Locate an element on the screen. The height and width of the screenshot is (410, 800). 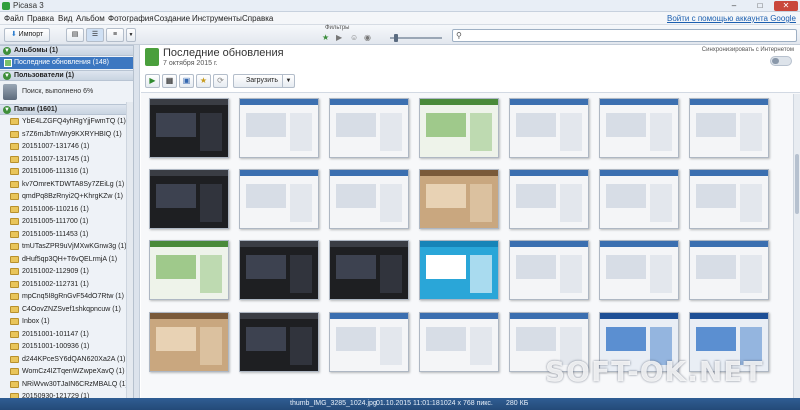
folder-item: C4OovZNZSvef1shkqpncuw (1) is located at coordinates (66, 309).